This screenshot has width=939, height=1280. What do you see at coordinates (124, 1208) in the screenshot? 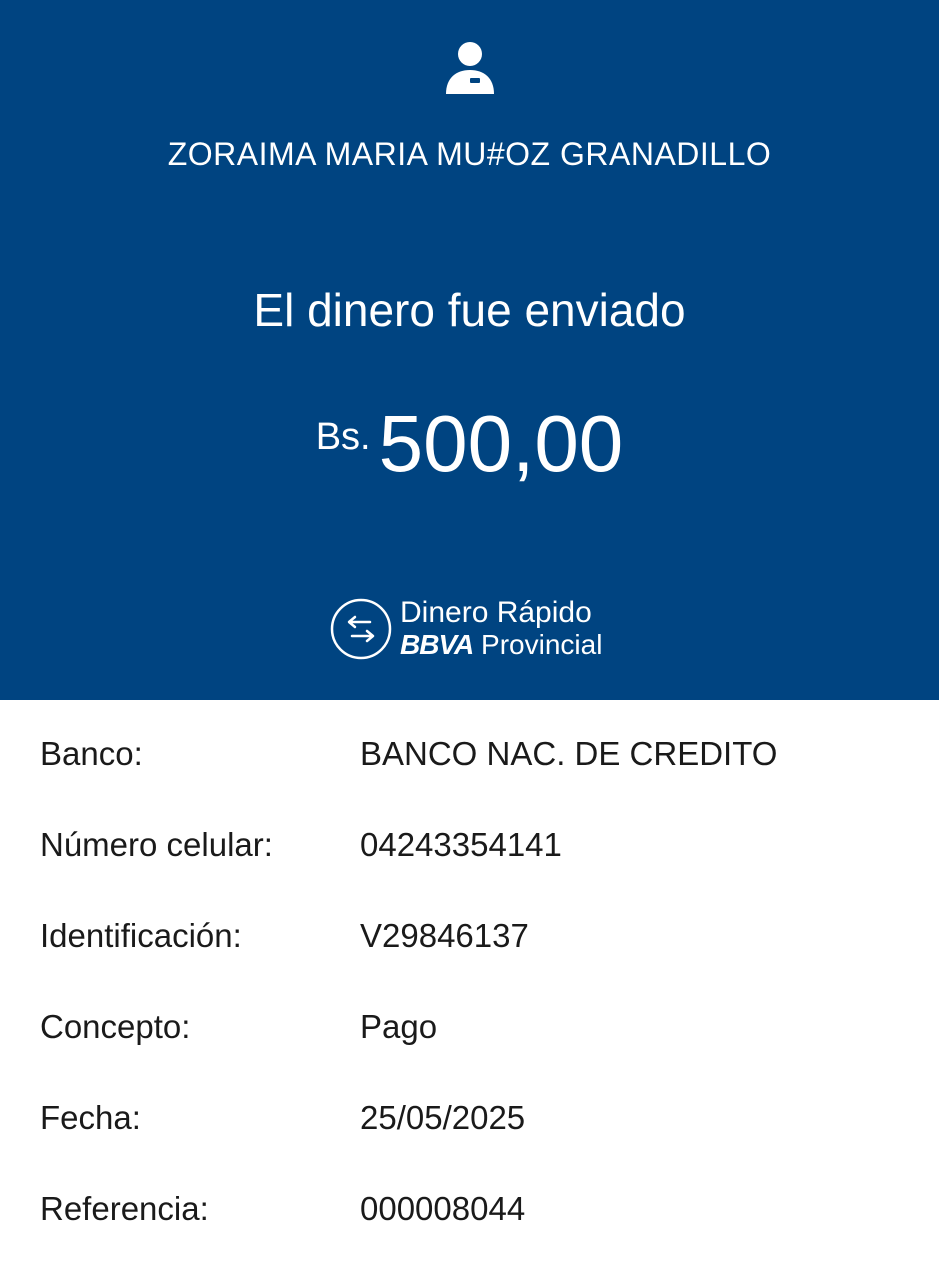
I see `detail-label: Referencia:` at bounding box center [124, 1208].